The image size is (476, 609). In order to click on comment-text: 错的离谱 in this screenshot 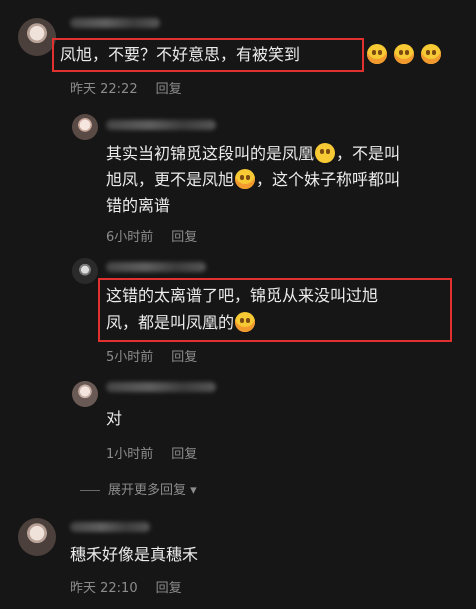, I will do `click(138, 206)`.